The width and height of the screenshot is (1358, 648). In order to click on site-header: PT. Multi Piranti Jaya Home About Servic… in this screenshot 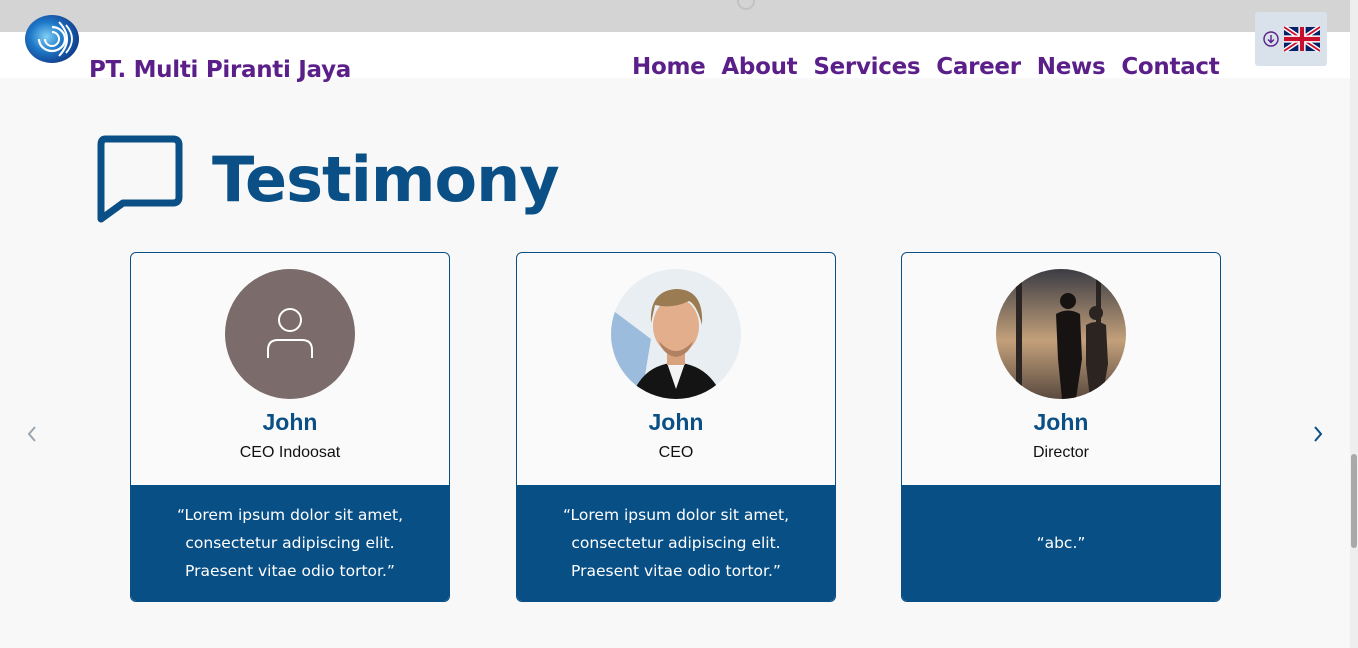, I will do `click(675, 57)`.